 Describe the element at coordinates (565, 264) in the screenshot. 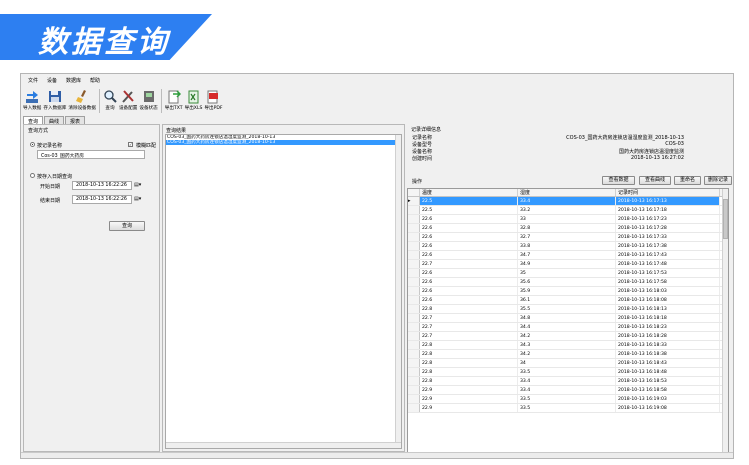

I see `table-row: 22.7 34.9 2018-10-13 16:17:48` at that location.